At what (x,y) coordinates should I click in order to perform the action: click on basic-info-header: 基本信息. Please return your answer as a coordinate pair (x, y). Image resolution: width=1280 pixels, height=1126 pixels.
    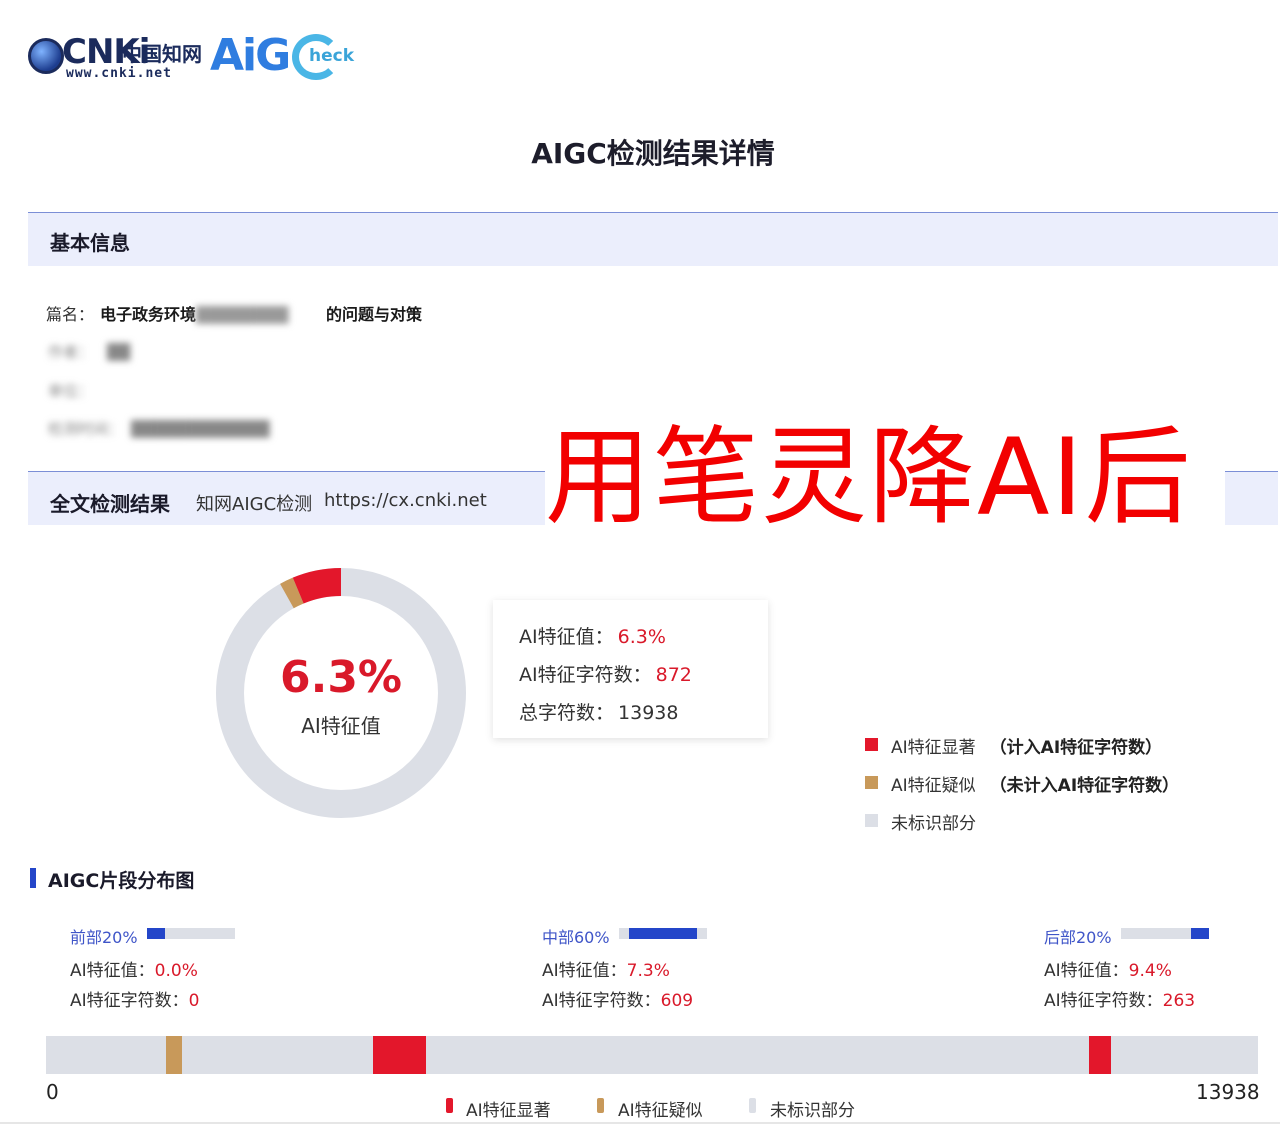
    Looking at the image, I should click on (653, 239).